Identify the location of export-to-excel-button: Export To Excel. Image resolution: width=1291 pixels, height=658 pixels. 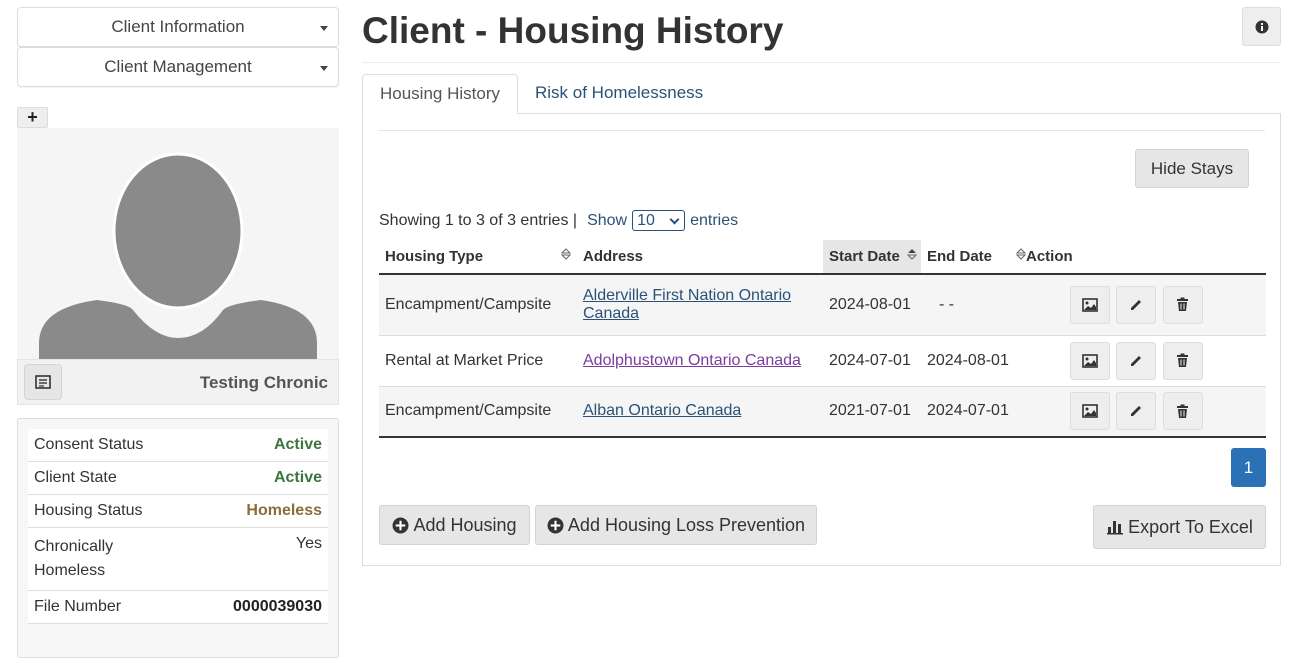
(1179, 527).